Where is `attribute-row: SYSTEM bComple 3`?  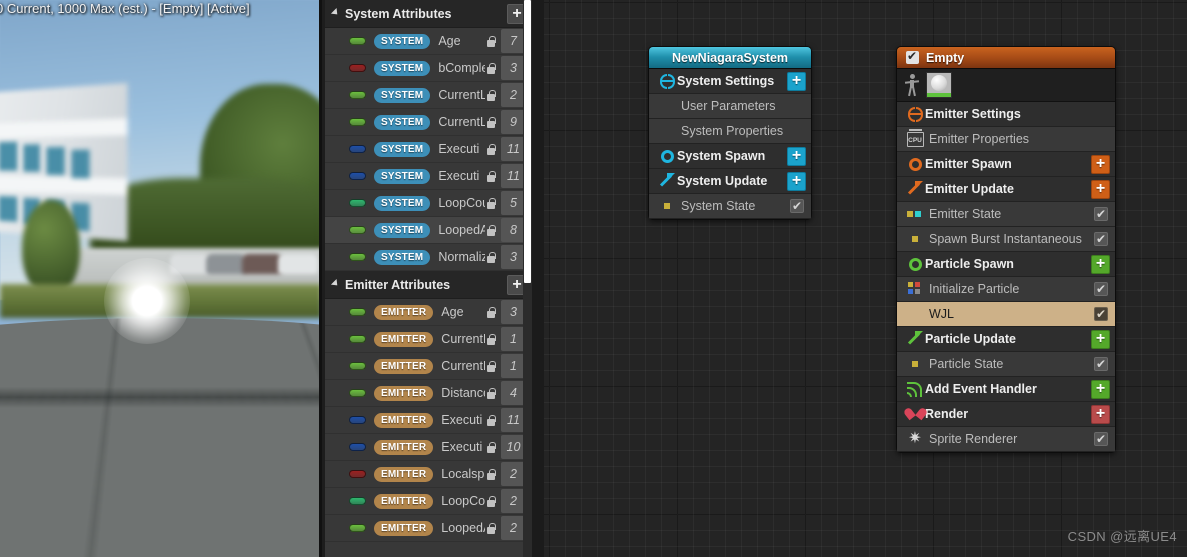
attribute-row: SYSTEM bComple 3 is located at coordinates (428, 68).